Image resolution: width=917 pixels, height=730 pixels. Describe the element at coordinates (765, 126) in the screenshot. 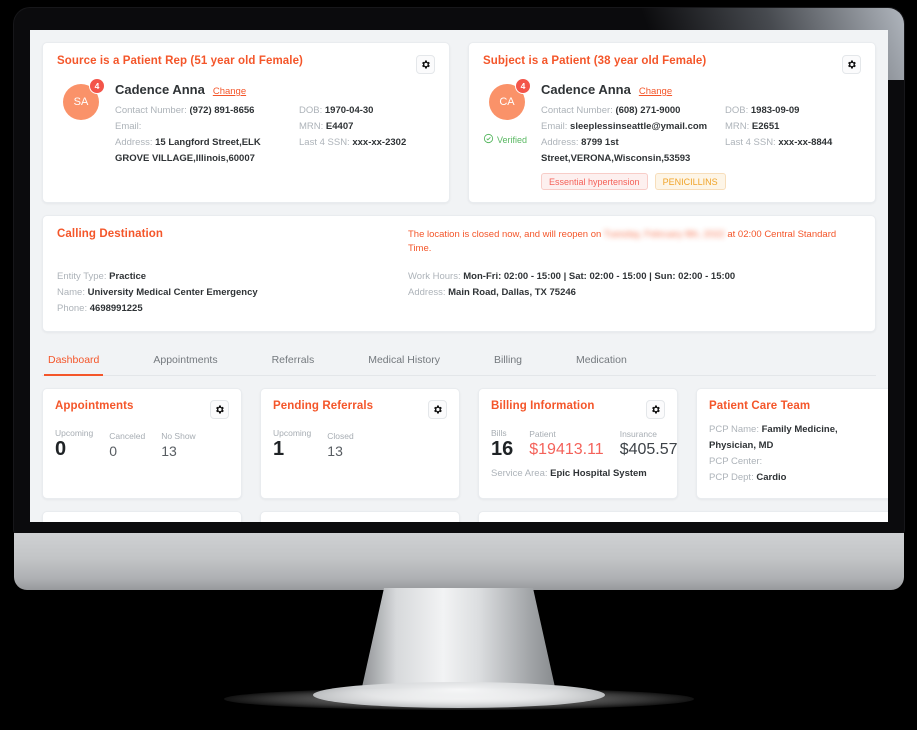

I see `field-value: E2651` at that location.